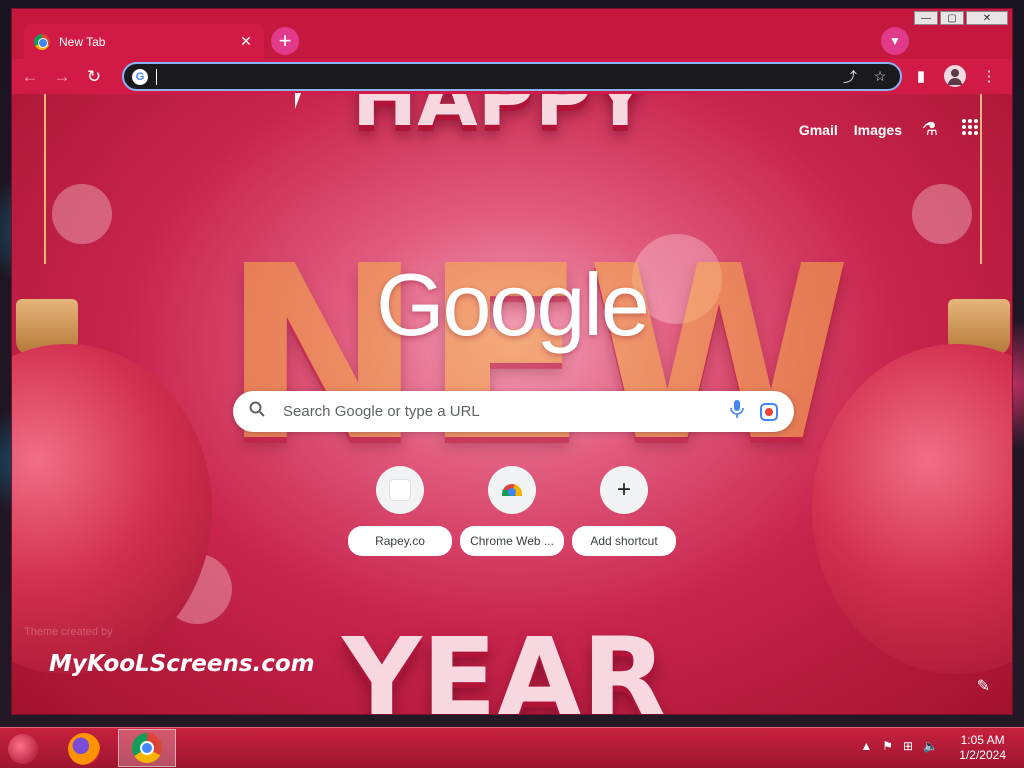  Describe the element at coordinates (512, 34) in the screenshot. I see `tab-strip: New Tab ✕ + ▼ — ▢ ✕` at that location.